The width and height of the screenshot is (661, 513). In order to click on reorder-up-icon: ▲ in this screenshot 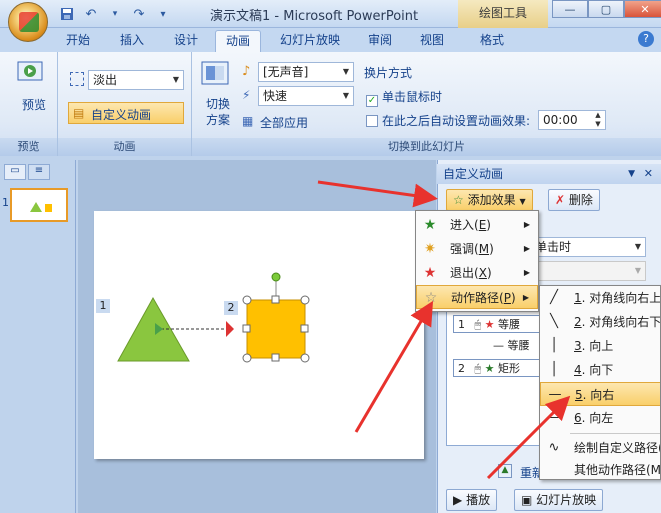, I will do `click(505, 471)`.